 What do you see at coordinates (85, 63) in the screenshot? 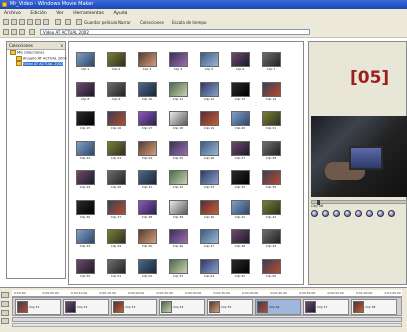
I see `clip-thumbnail: Clip 1` at bounding box center [85, 63].